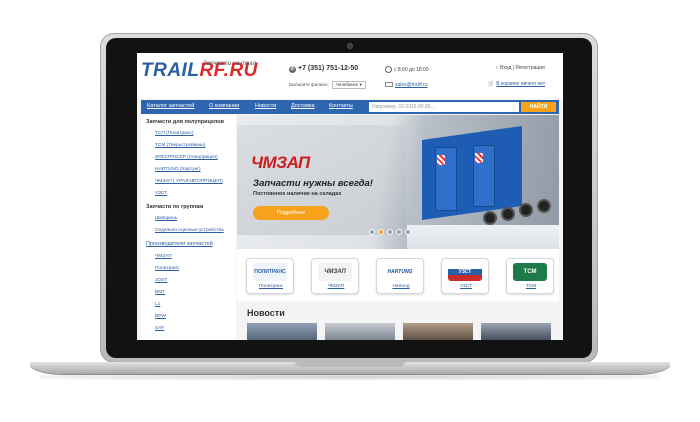 This screenshot has height=422, width=700. I want to click on branch-dropdown: Челябинск ▾, so click(349, 85).